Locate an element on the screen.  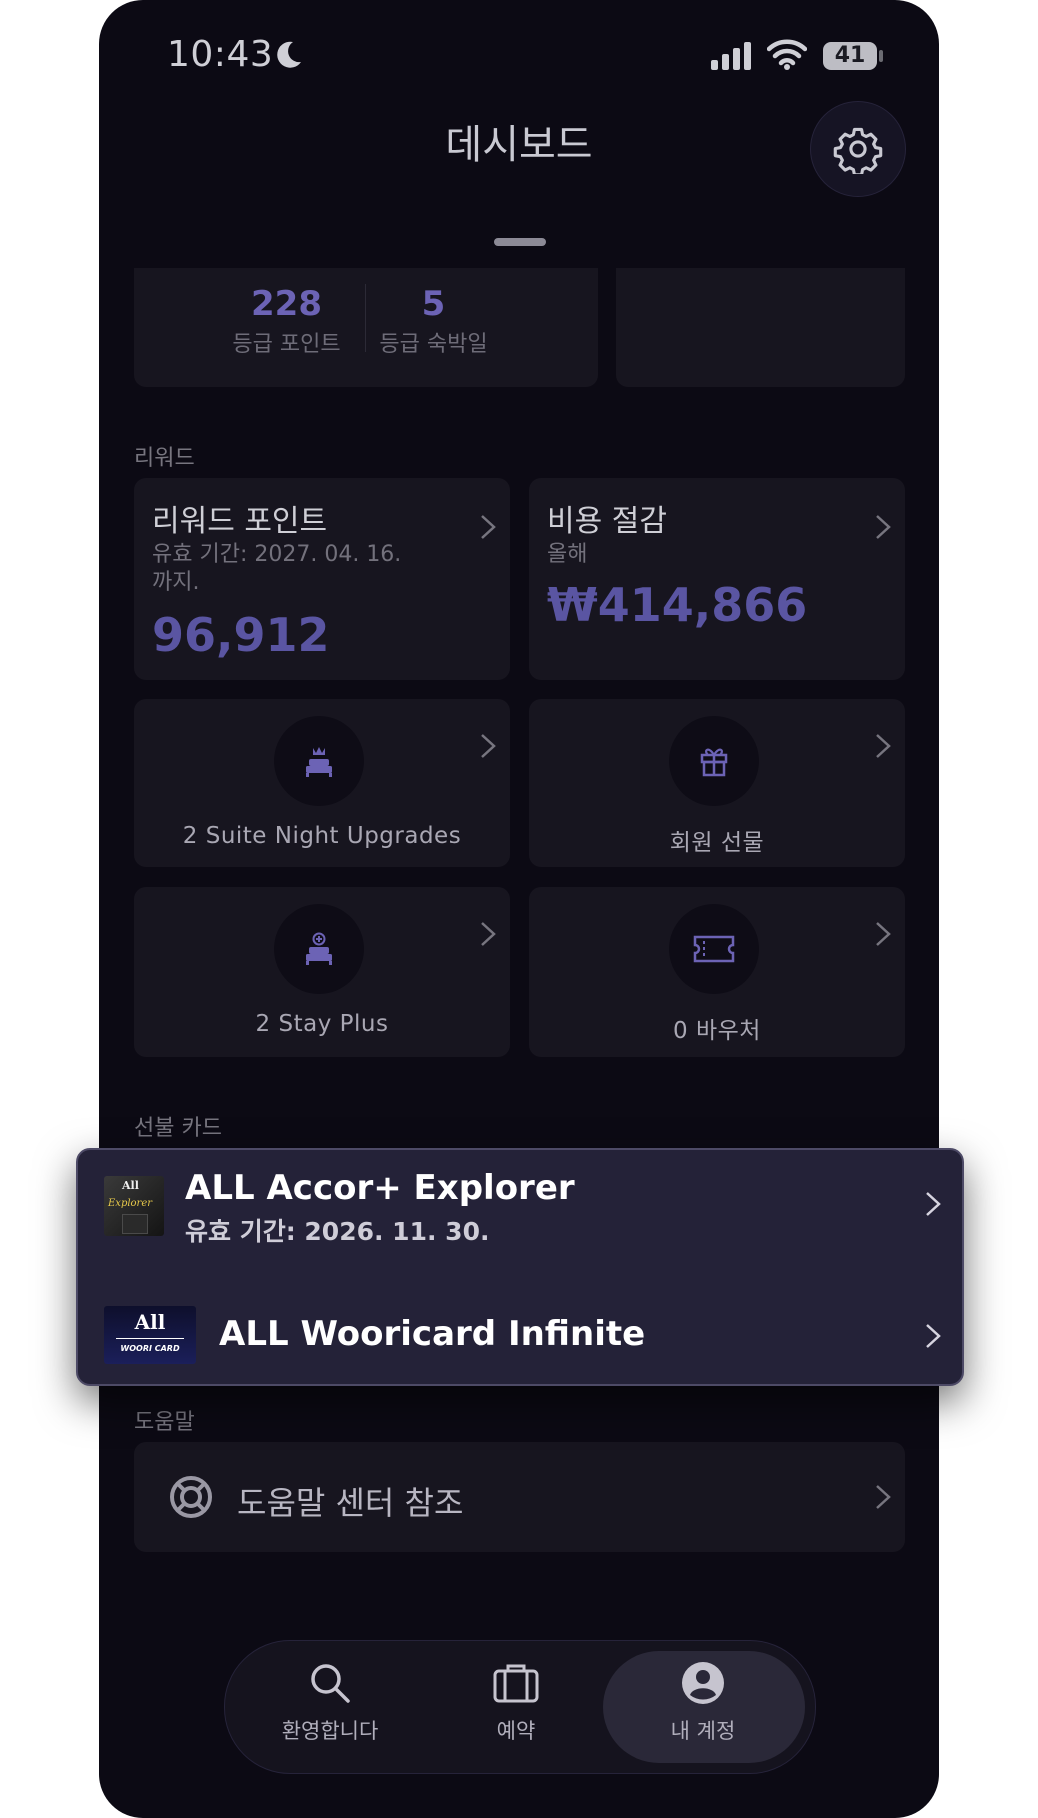
stat-tier-nights: 5 등급 숙박일 is located at coordinates (433, 321).